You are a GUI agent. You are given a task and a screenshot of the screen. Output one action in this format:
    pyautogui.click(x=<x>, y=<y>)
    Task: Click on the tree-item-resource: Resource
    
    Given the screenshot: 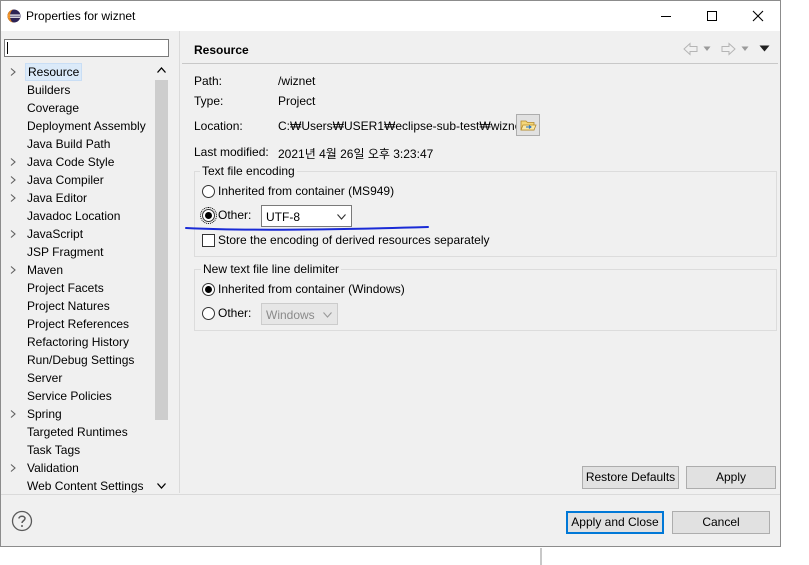 What is the action you would take?
    pyautogui.click(x=80, y=72)
    